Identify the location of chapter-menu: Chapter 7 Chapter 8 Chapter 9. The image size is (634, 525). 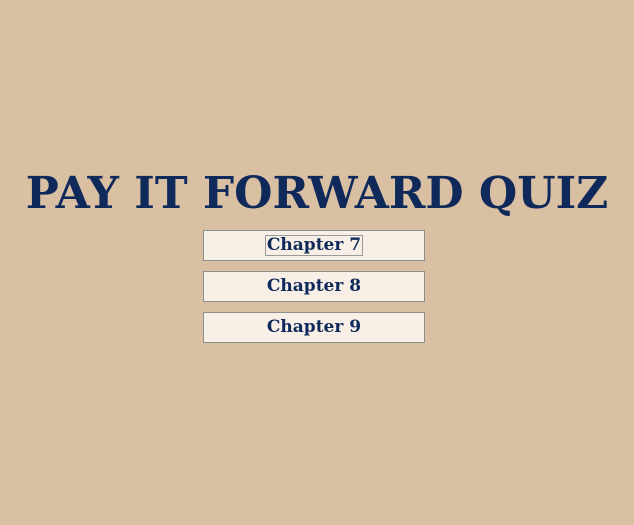
(314, 291).